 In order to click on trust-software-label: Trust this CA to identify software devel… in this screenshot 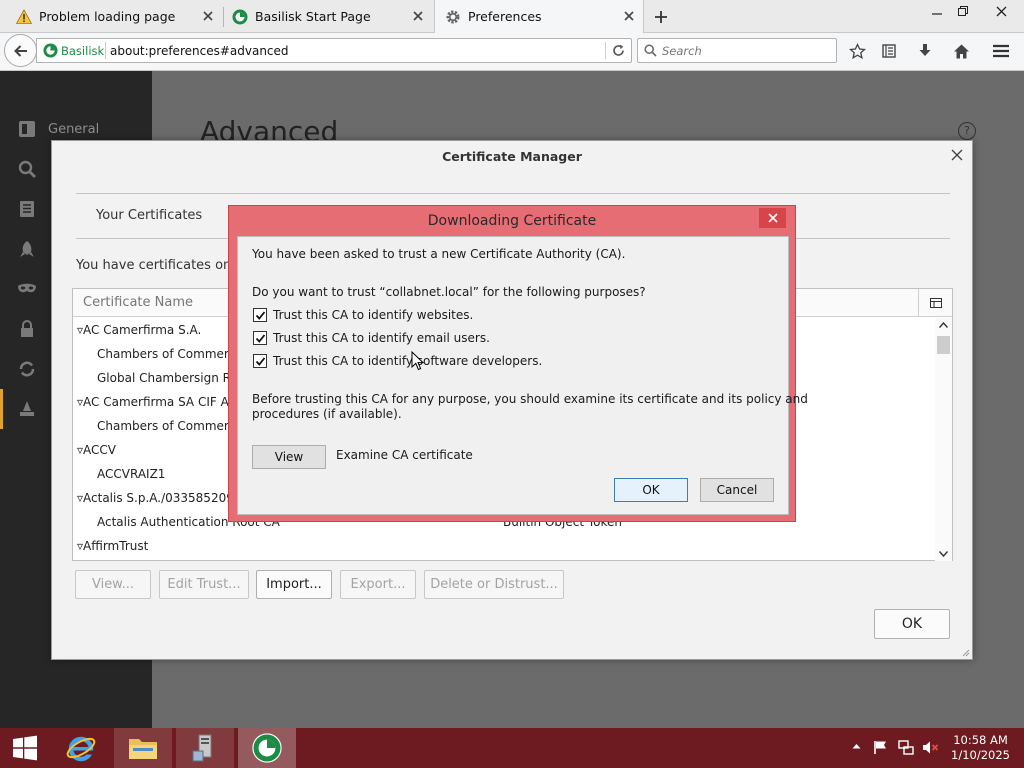, I will do `click(407, 361)`.